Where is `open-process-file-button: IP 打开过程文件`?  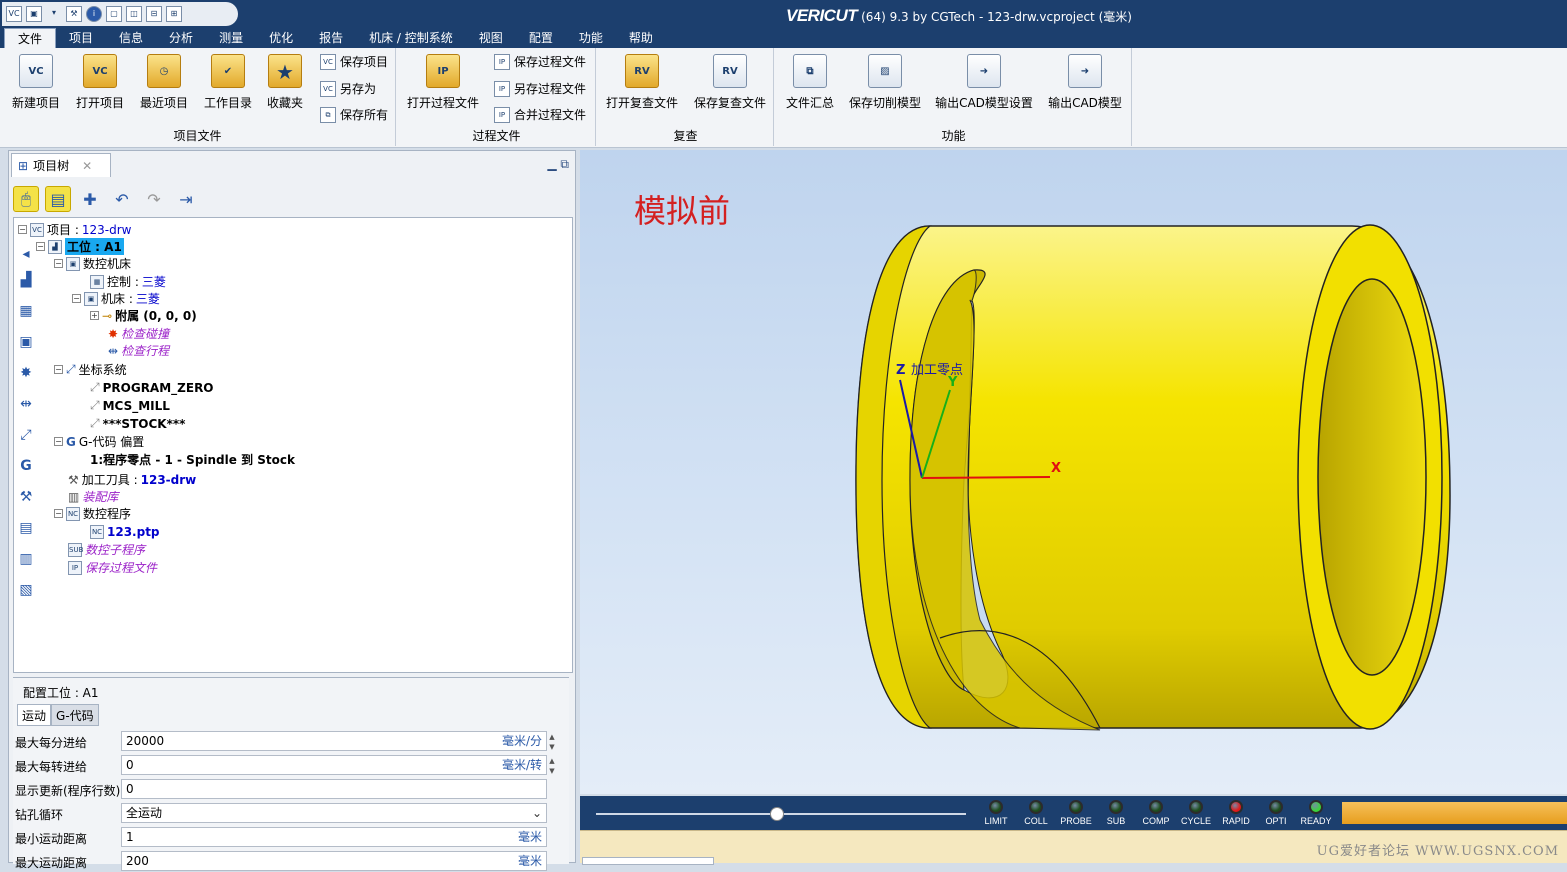
open-process-file-button: IP 打开过程文件 is located at coordinates (443, 82).